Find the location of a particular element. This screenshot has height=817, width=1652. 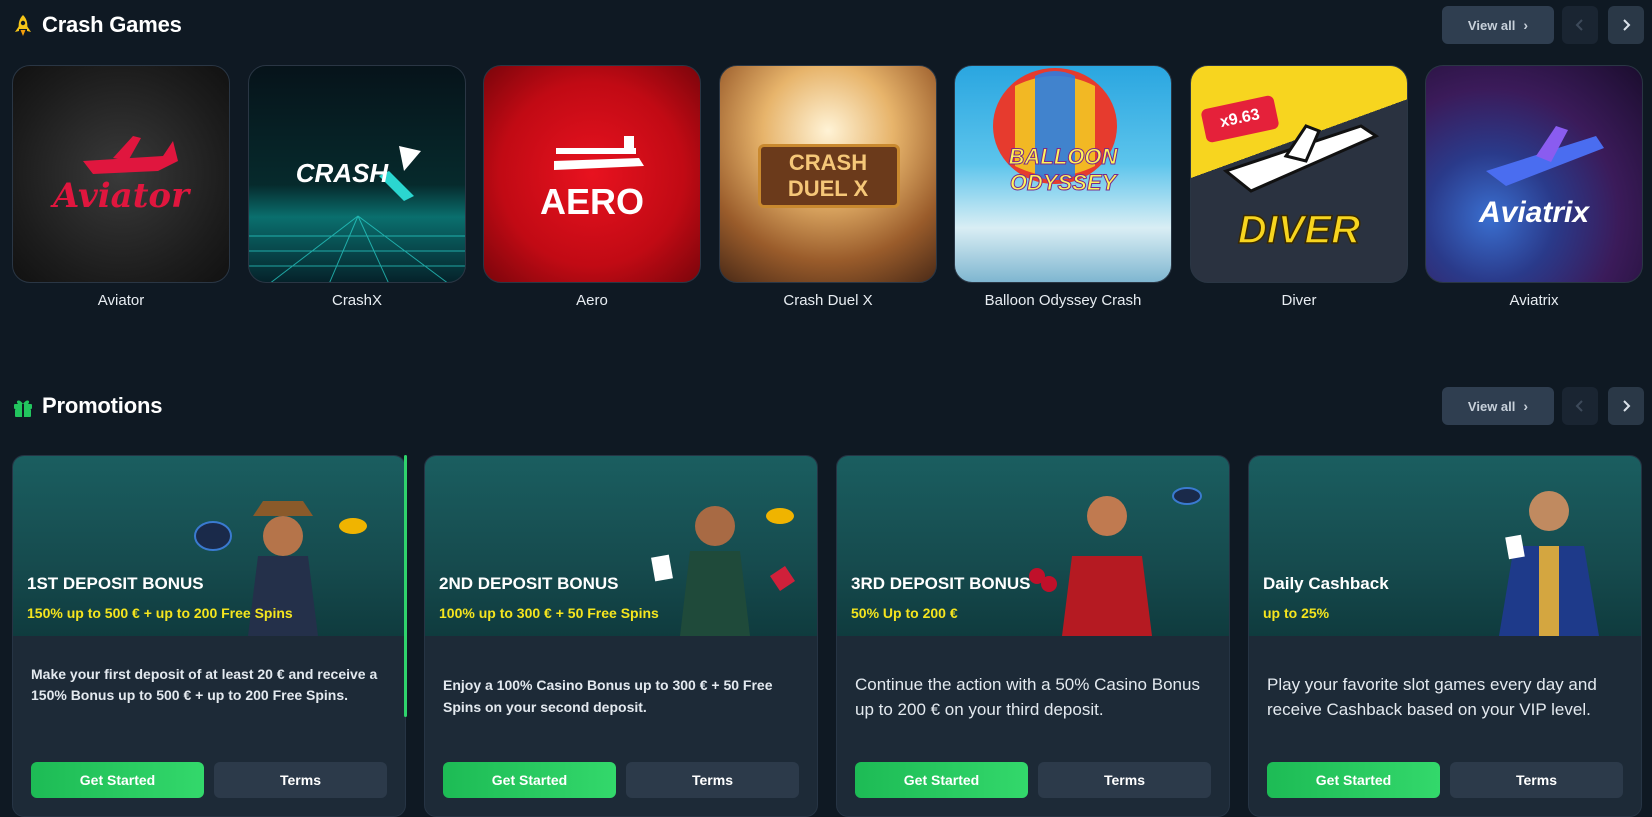

promo-banner: 3RD DEPOSIT BONUS 50% Up to 200 € is located at coordinates (1033, 546).